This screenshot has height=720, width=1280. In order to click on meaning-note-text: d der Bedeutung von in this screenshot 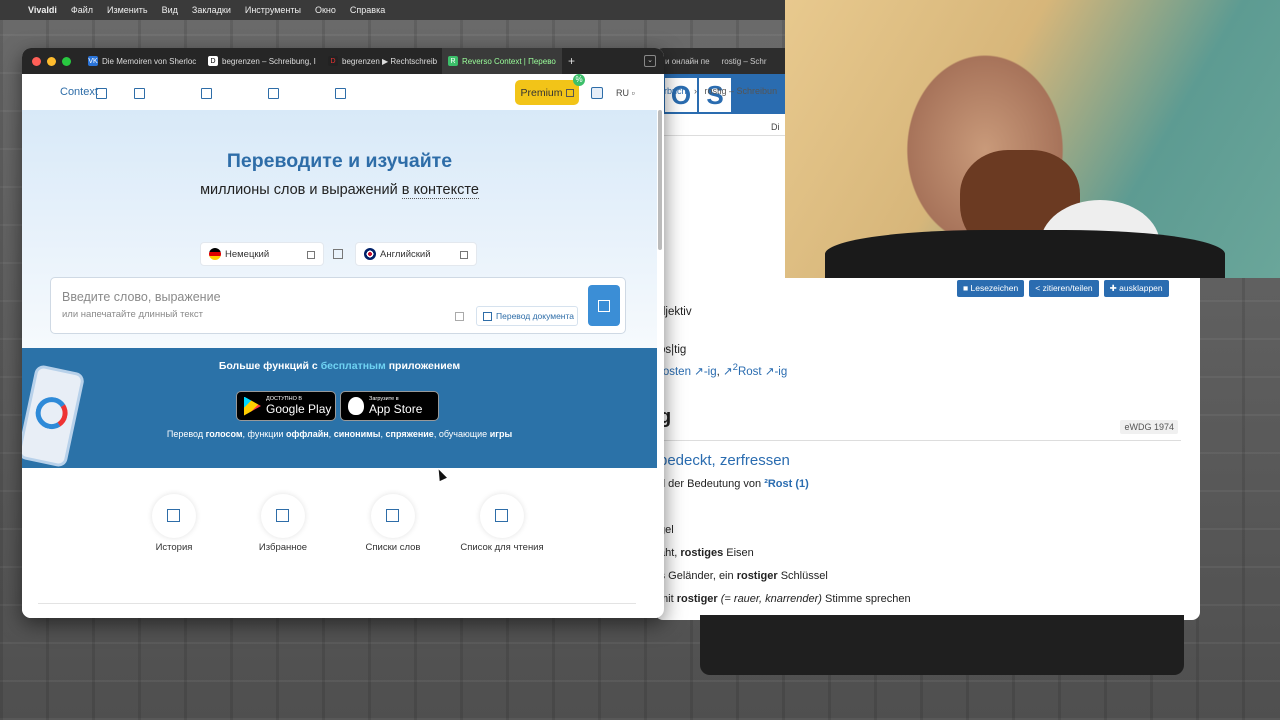, I will do `click(712, 484)`.